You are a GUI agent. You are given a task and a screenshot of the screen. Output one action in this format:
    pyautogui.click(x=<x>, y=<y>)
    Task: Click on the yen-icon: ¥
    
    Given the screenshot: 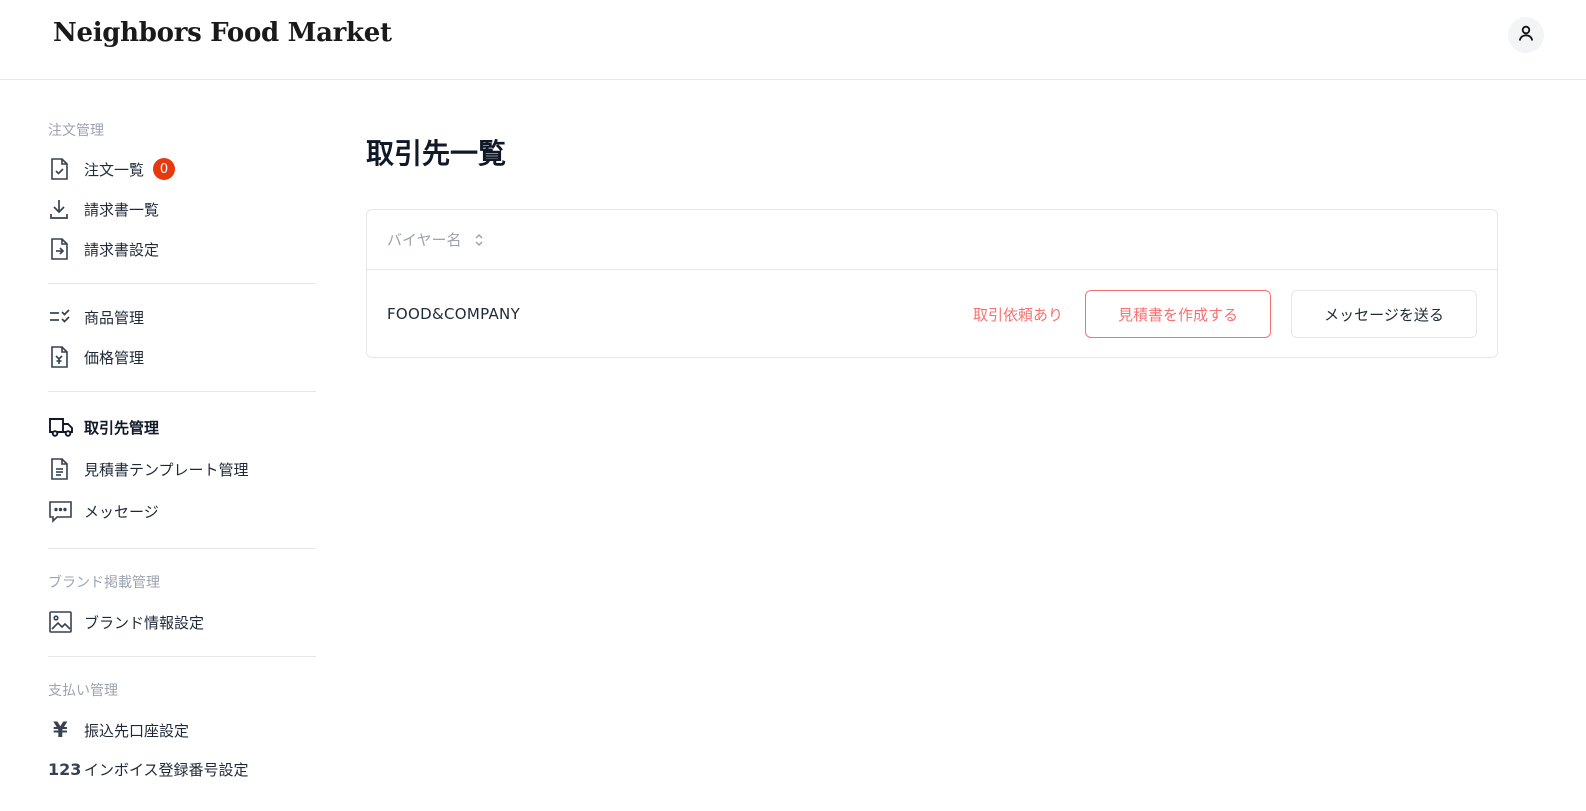 What is the action you would take?
    pyautogui.click(x=60, y=730)
    